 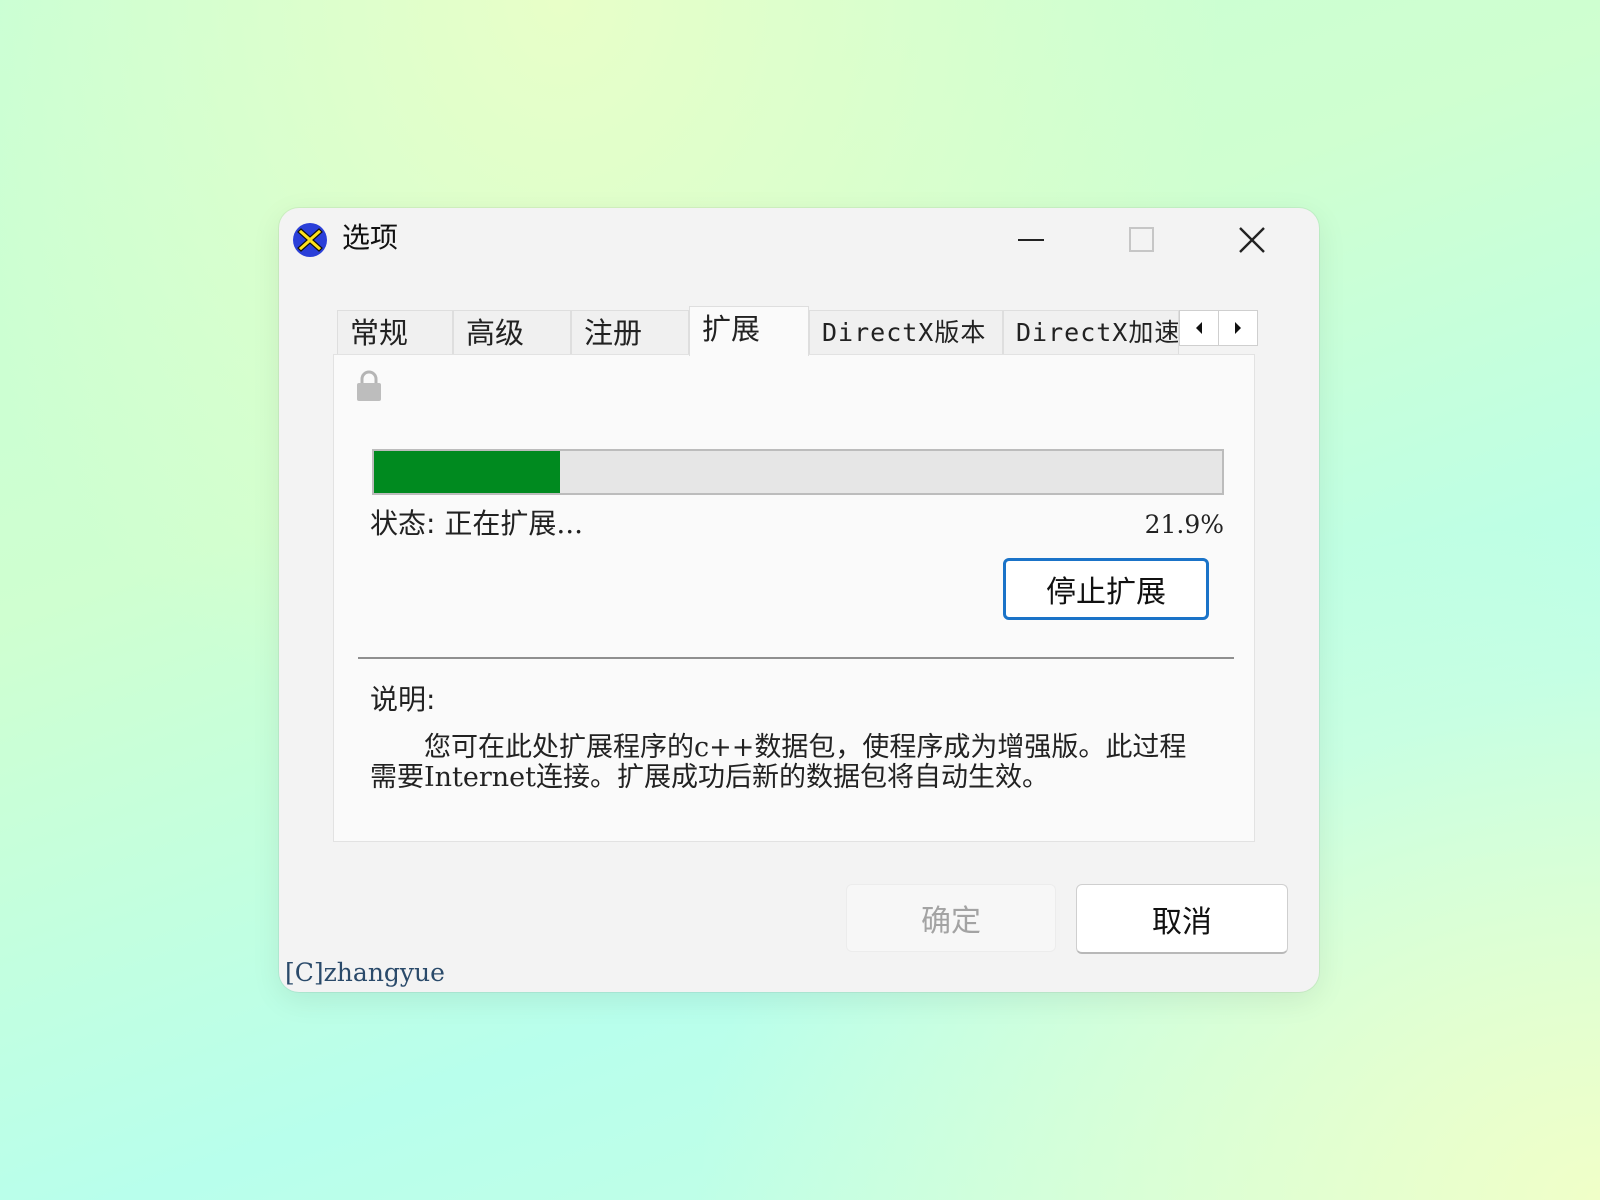 What do you see at coordinates (1182, 919) in the screenshot?
I see `cancel-button: 取消` at bounding box center [1182, 919].